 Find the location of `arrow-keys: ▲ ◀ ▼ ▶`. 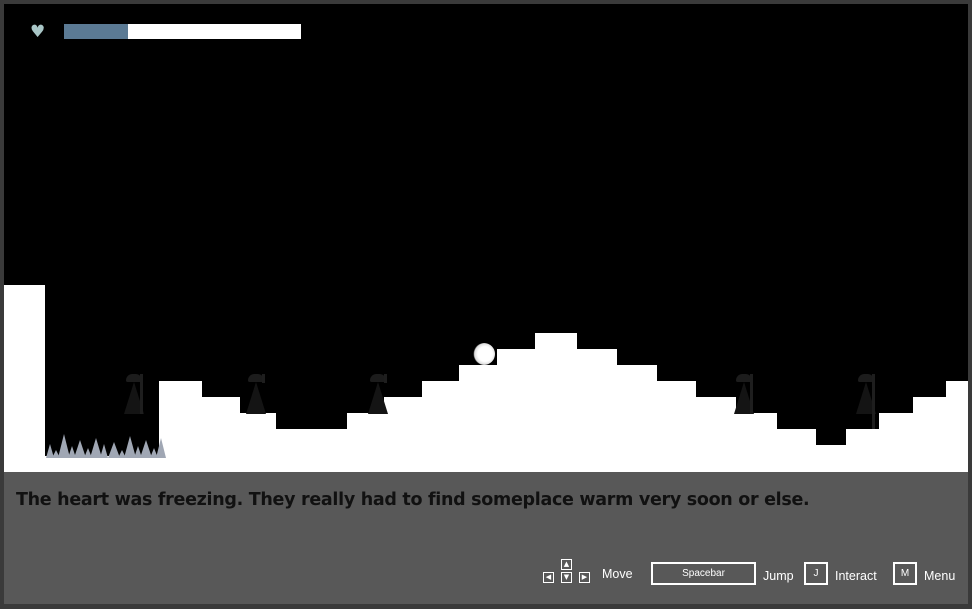

arrow-keys: ▲ ◀ ▼ ▶ is located at coordinates (567, 572).